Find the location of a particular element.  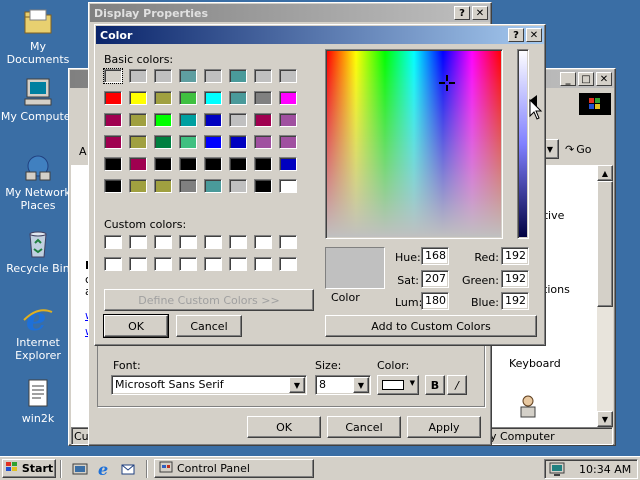

desktop-icon-win2k: win2k is located at coordinates (38, 401).